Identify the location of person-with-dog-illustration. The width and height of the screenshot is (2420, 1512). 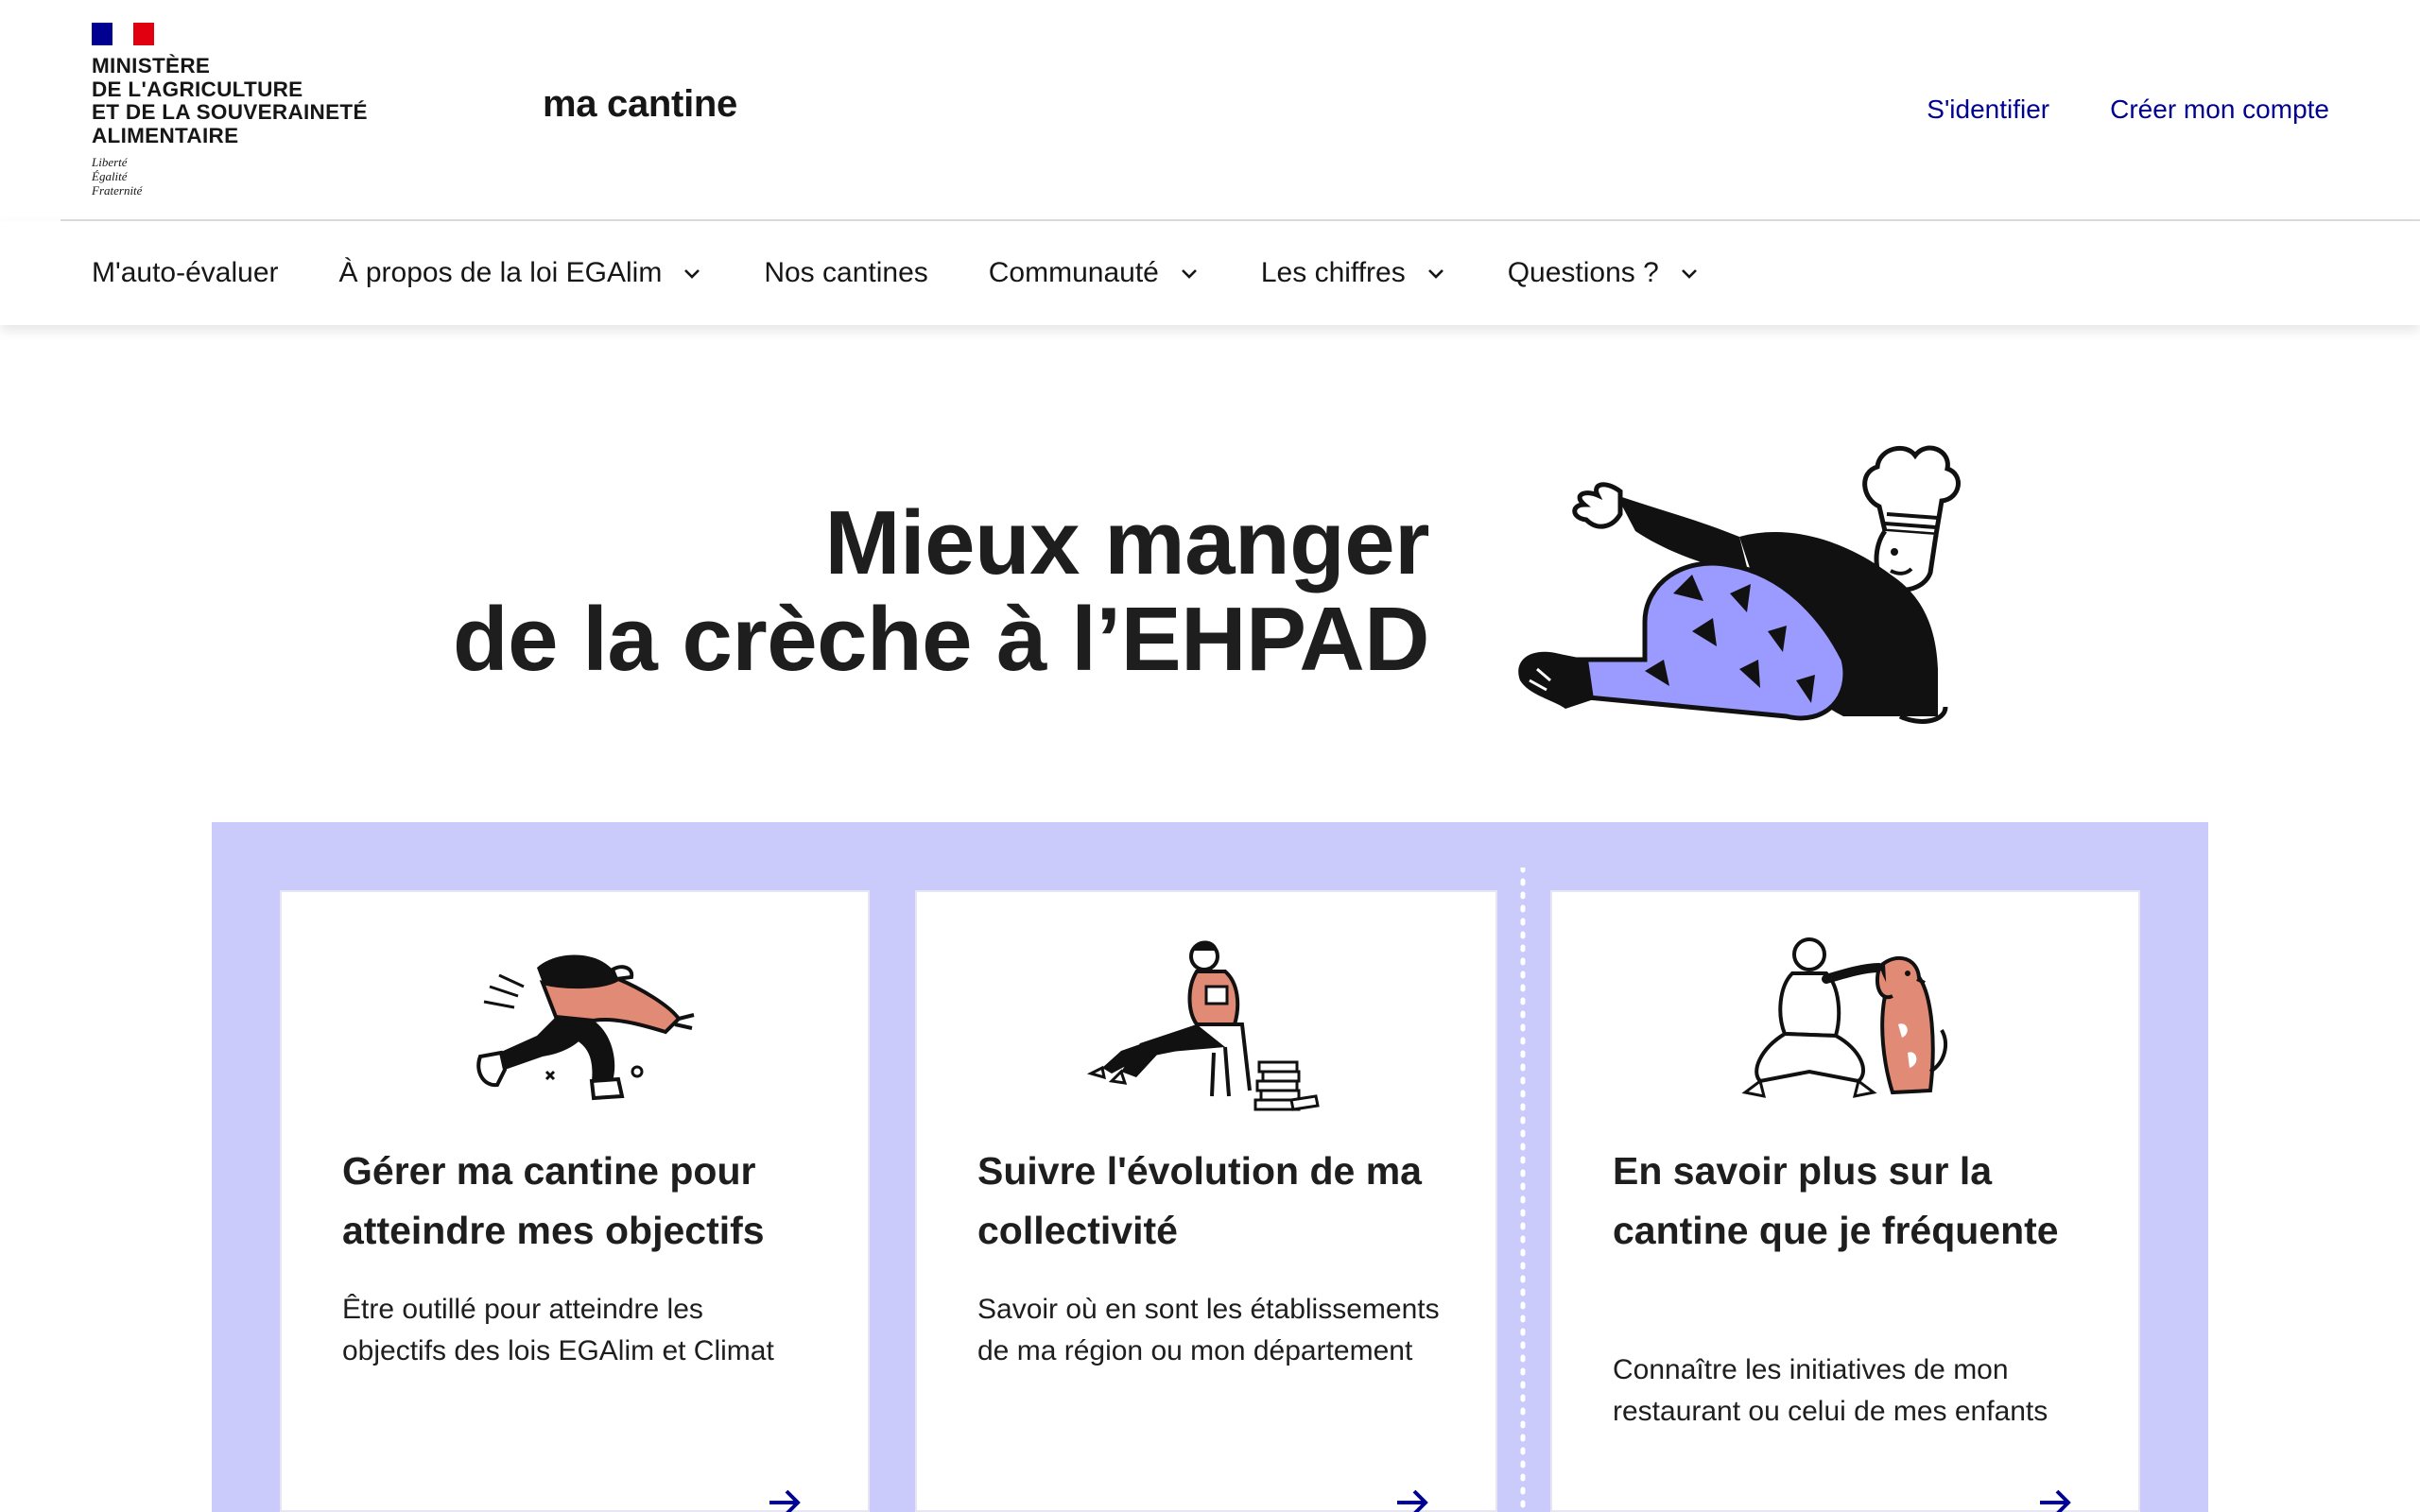
(1844, 1017).